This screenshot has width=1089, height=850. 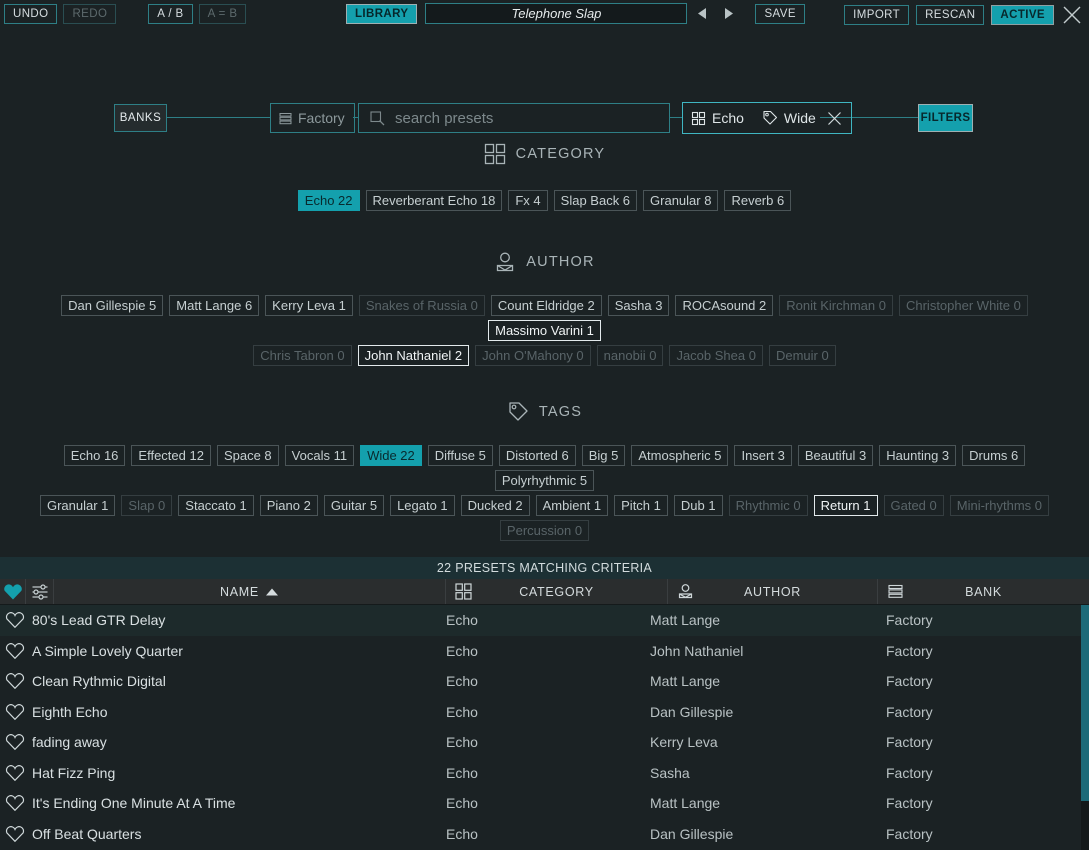 What do you see at coordinates (845, 505) in the screenshot?
I see `tag-pill-r2-11: Return 1` at bounding box center [845, 505].